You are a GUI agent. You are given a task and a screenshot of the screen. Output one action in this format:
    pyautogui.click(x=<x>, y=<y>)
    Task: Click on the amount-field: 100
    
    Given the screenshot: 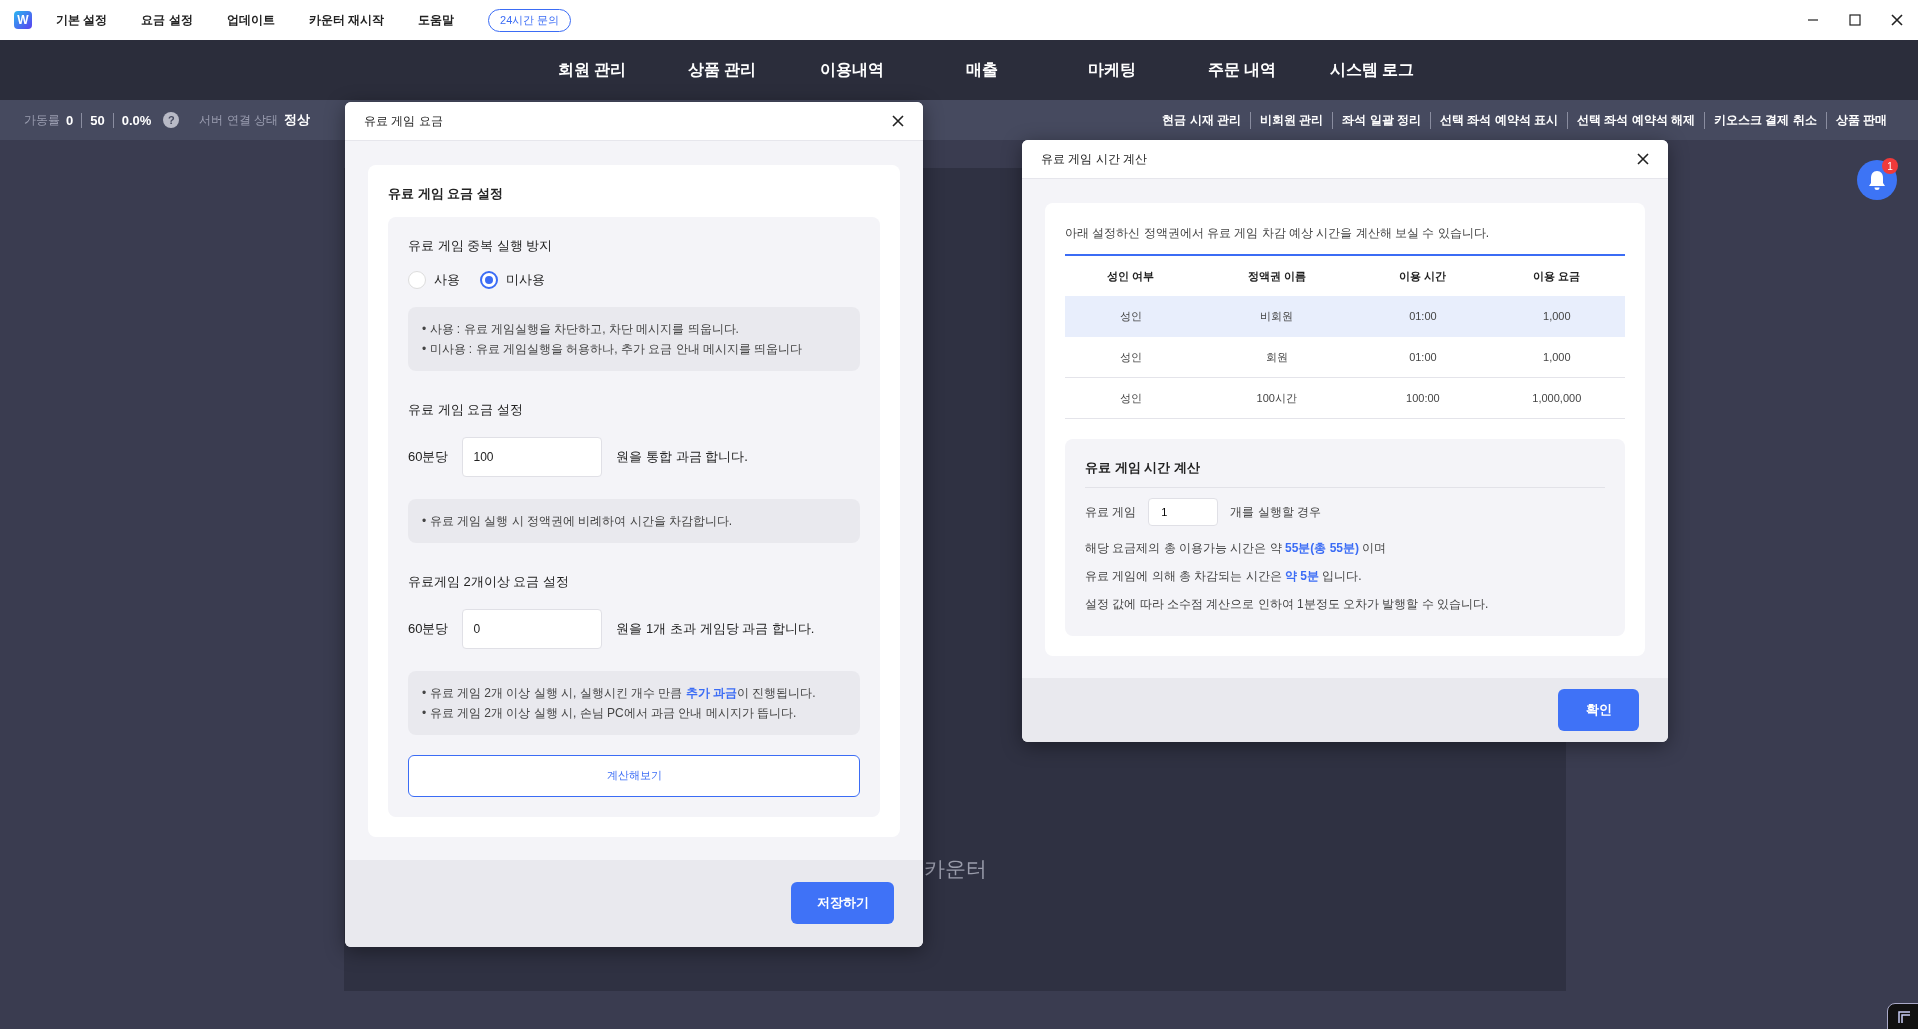 What is the action you would take?
    pyautogui.click(x=532, y=457)
    